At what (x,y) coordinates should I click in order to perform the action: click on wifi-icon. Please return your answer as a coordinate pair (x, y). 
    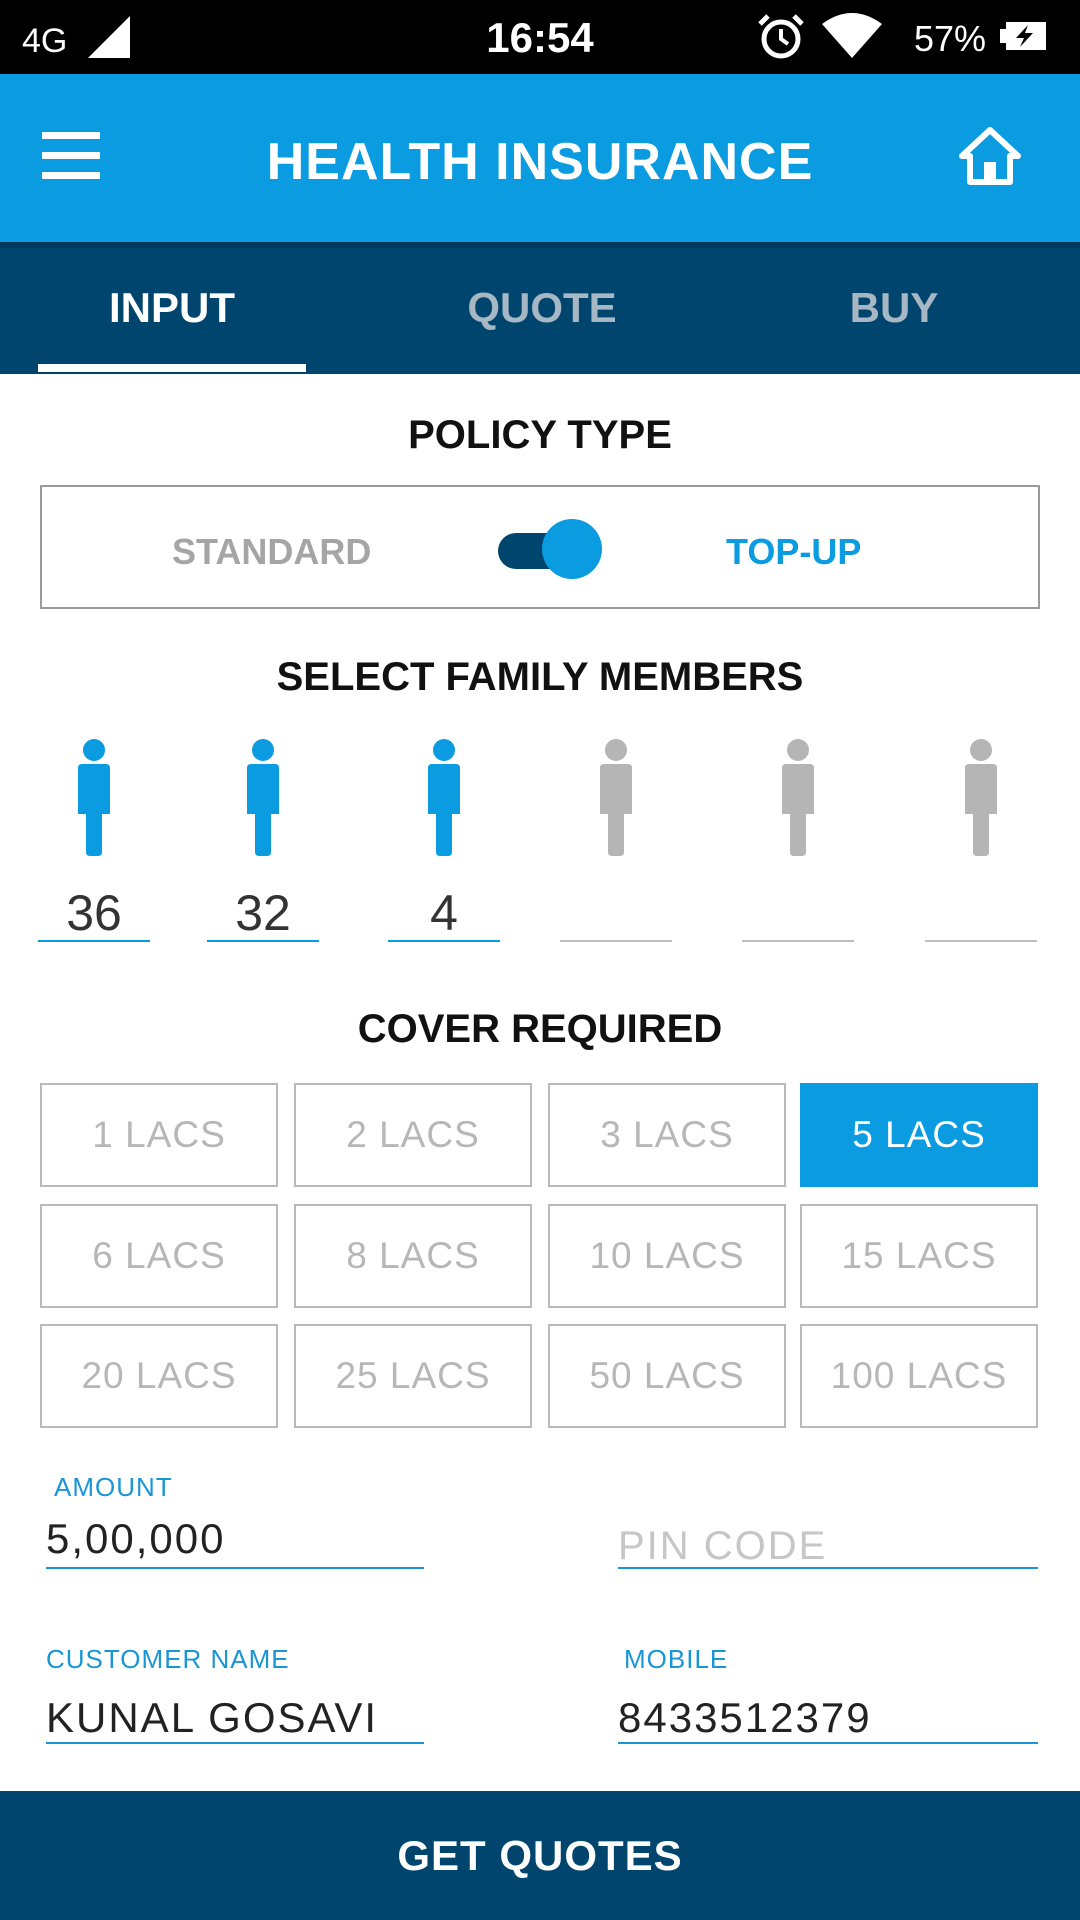
    Looking at the image, I should click on (852, 35).